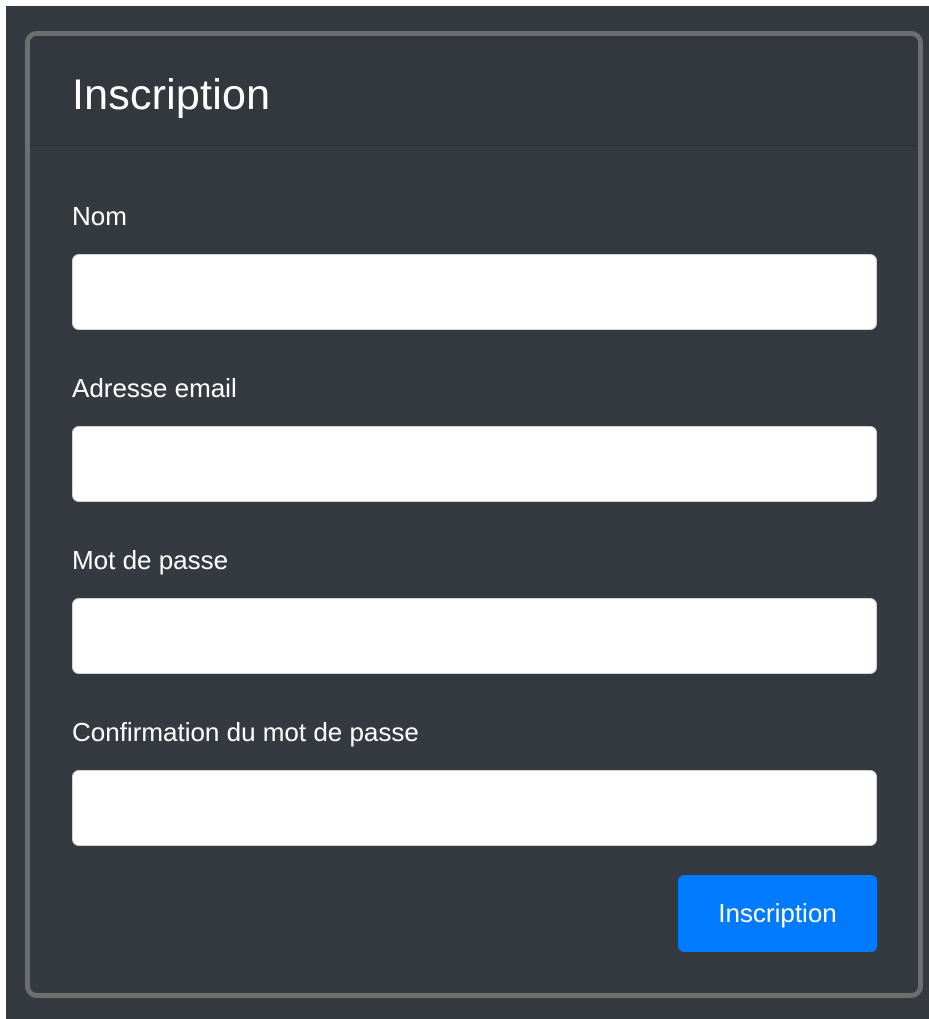 The height and width of the screenshot is (1019, 929). Describe the element at coordinates (474, 91) in the screenshot. I see `card-header: Inscription` at that location.